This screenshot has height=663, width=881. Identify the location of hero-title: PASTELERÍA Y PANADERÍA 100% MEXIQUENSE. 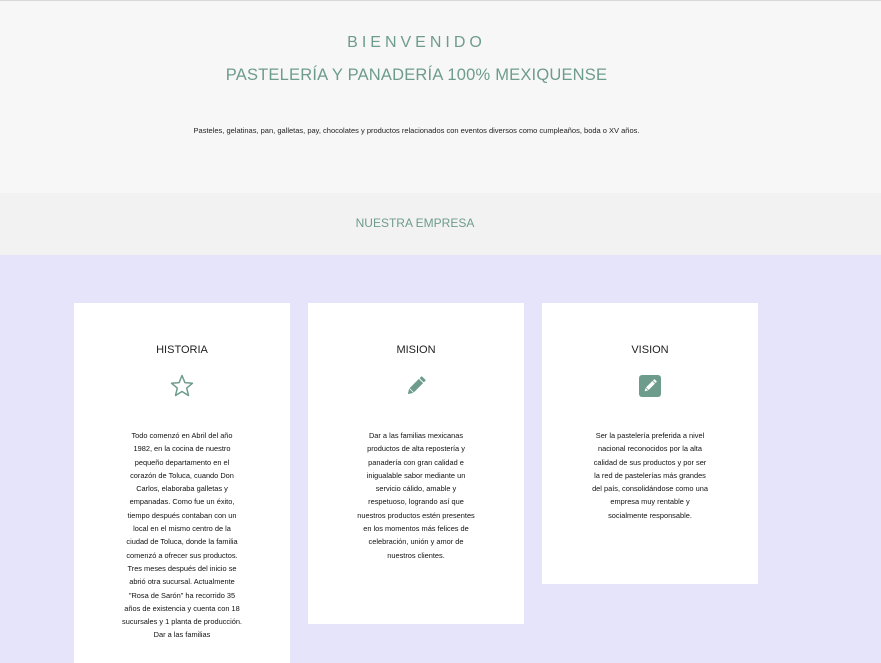
(416, 75).